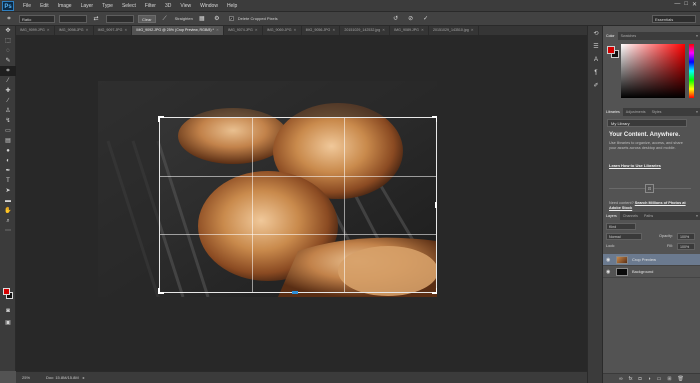  I want to click on eyedropper-tool-icon: ⁄, so click(8, 81).